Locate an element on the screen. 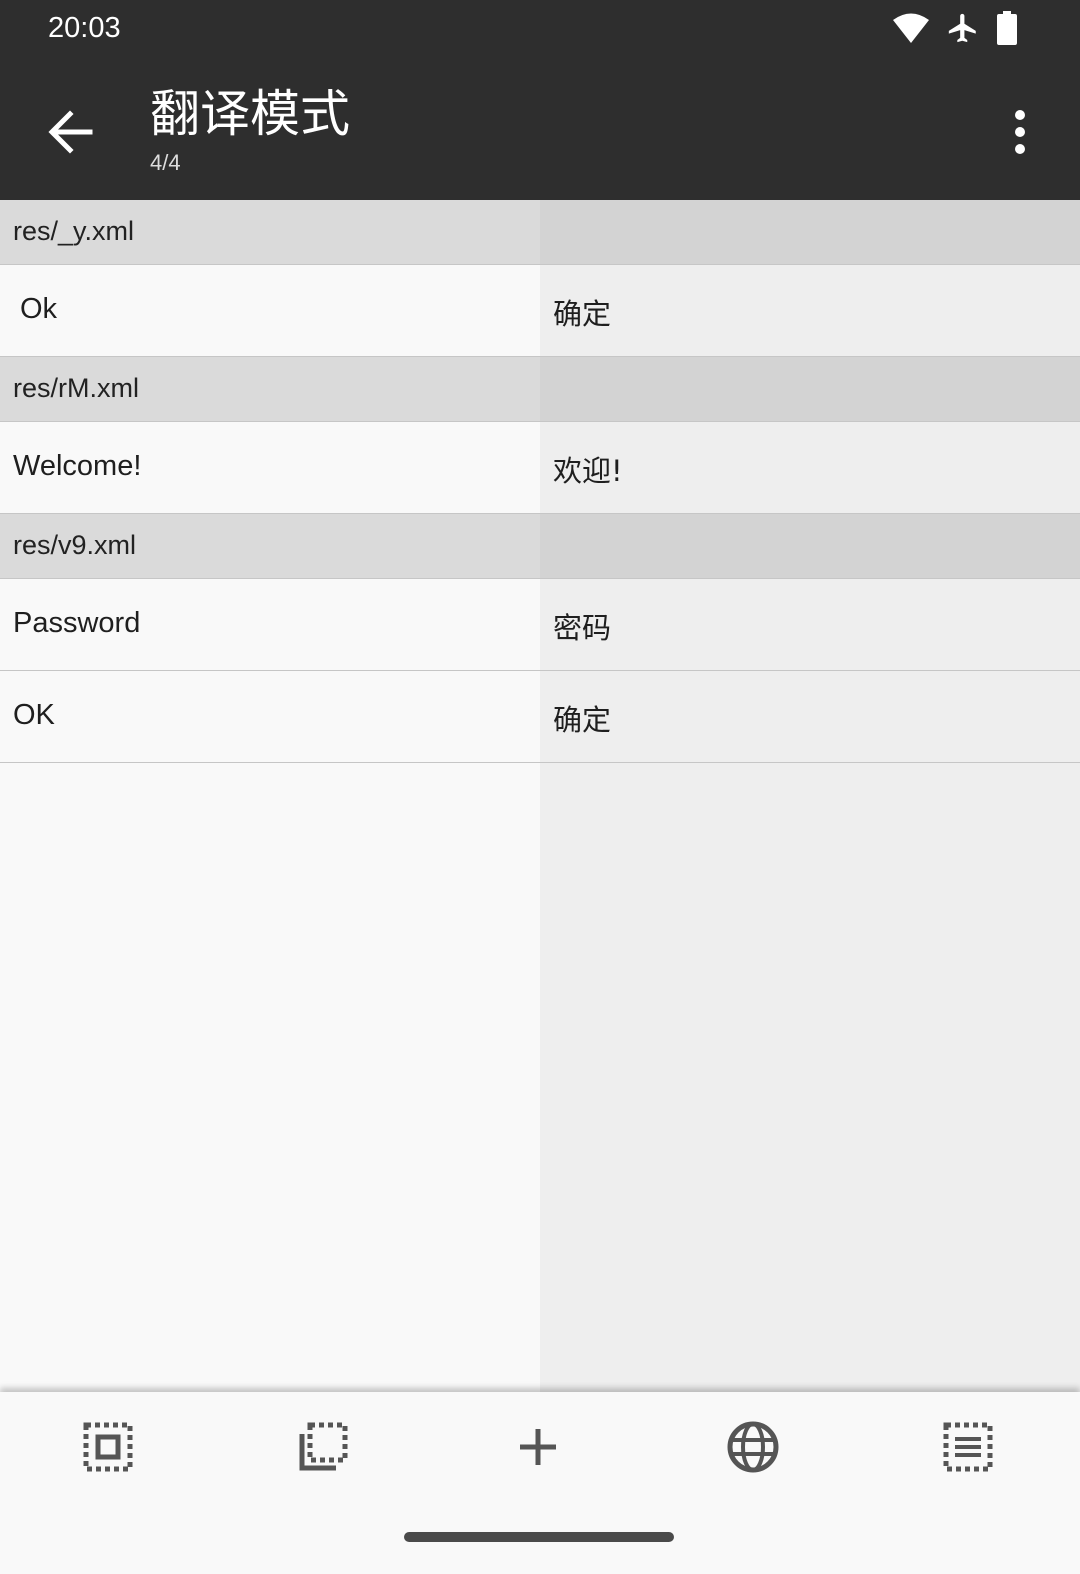  overflow-menu-button is located at coordinates (1020, 132).